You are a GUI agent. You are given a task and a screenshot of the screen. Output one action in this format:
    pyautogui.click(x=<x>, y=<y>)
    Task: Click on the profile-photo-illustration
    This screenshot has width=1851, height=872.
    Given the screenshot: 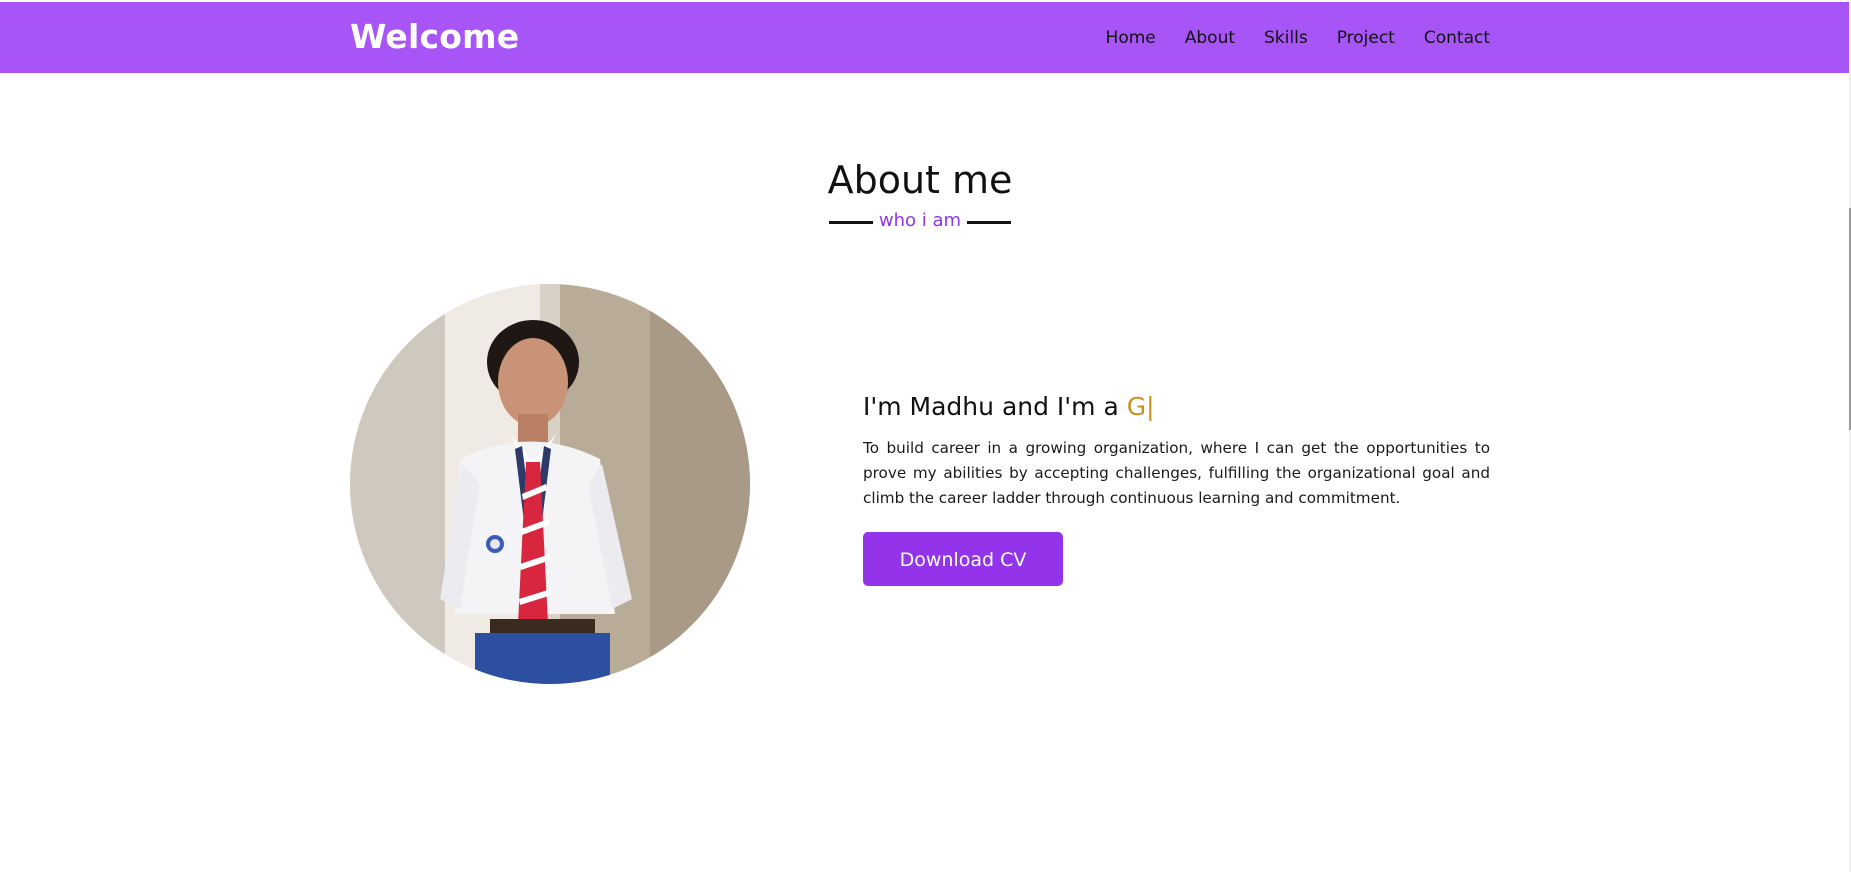 What is the action you would take?
    pyautogui.click(x=550, y=484)
    